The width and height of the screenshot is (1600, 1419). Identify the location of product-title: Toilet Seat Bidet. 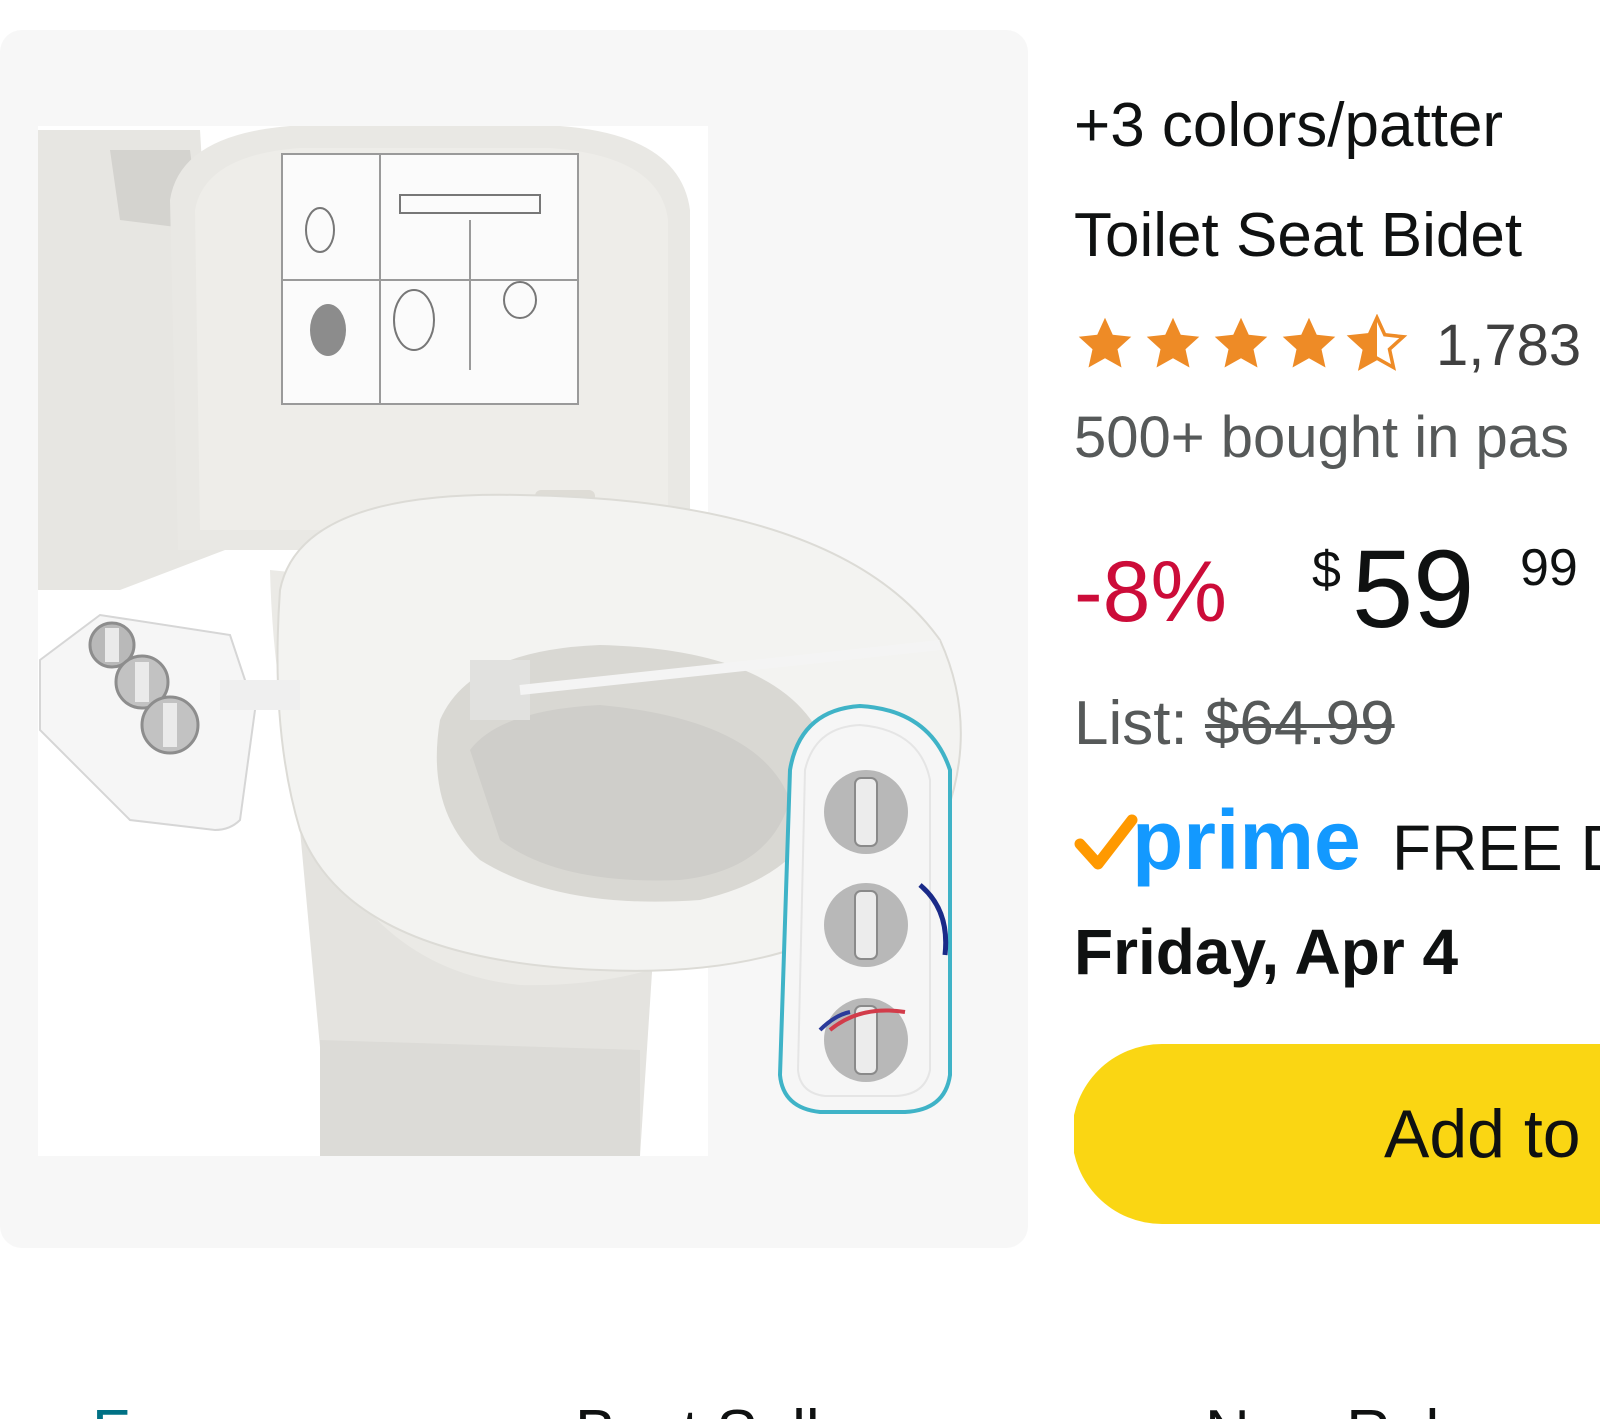
(1298, 236).